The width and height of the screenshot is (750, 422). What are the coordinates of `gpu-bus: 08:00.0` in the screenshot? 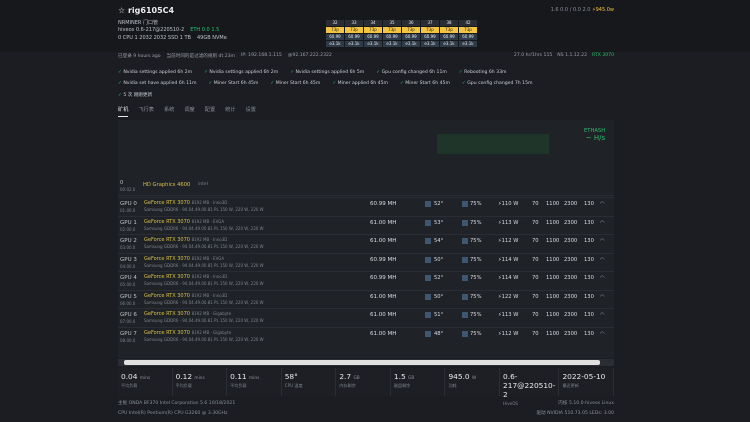 It's located at (128, 340).